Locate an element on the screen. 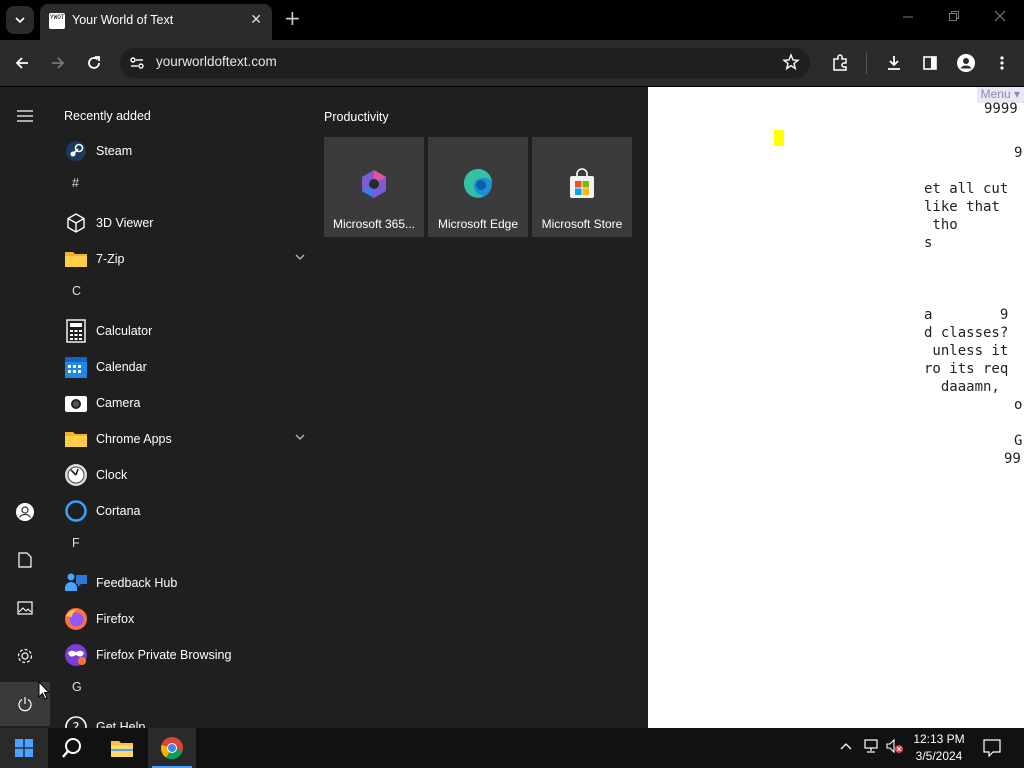 This screenshot has height=768, width=1024. chevron-up-icon is located at coordinates (846, 746).